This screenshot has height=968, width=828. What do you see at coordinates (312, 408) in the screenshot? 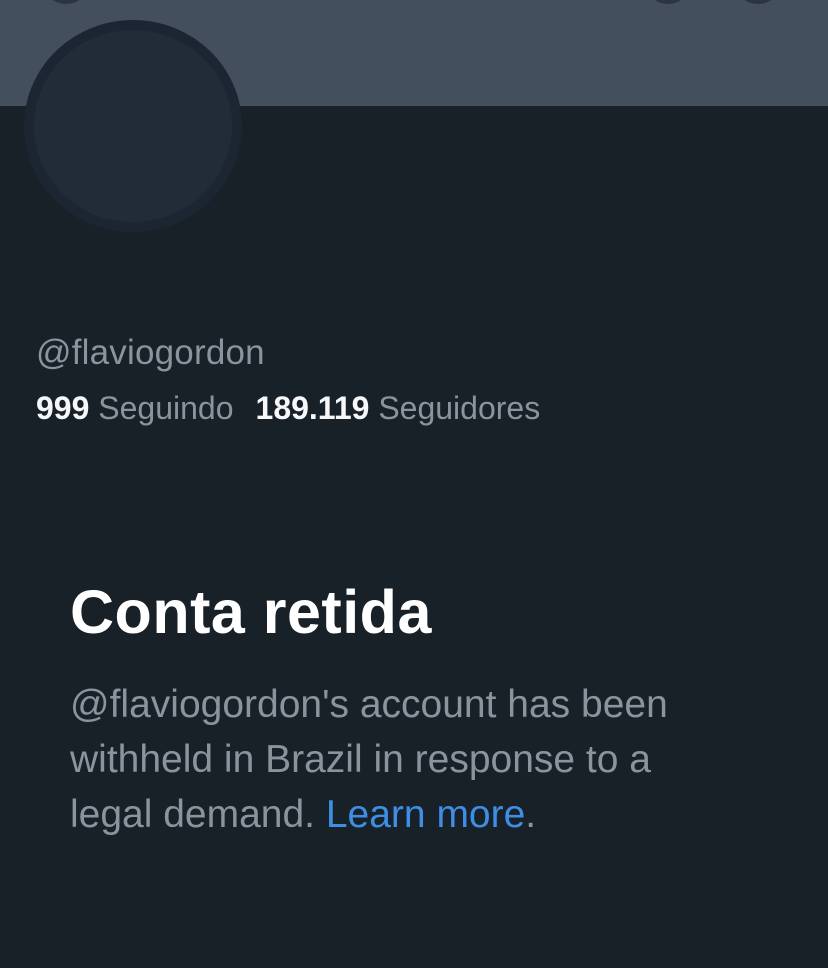
I see `followers-count: 189.119` at bounding box center [312, 408].